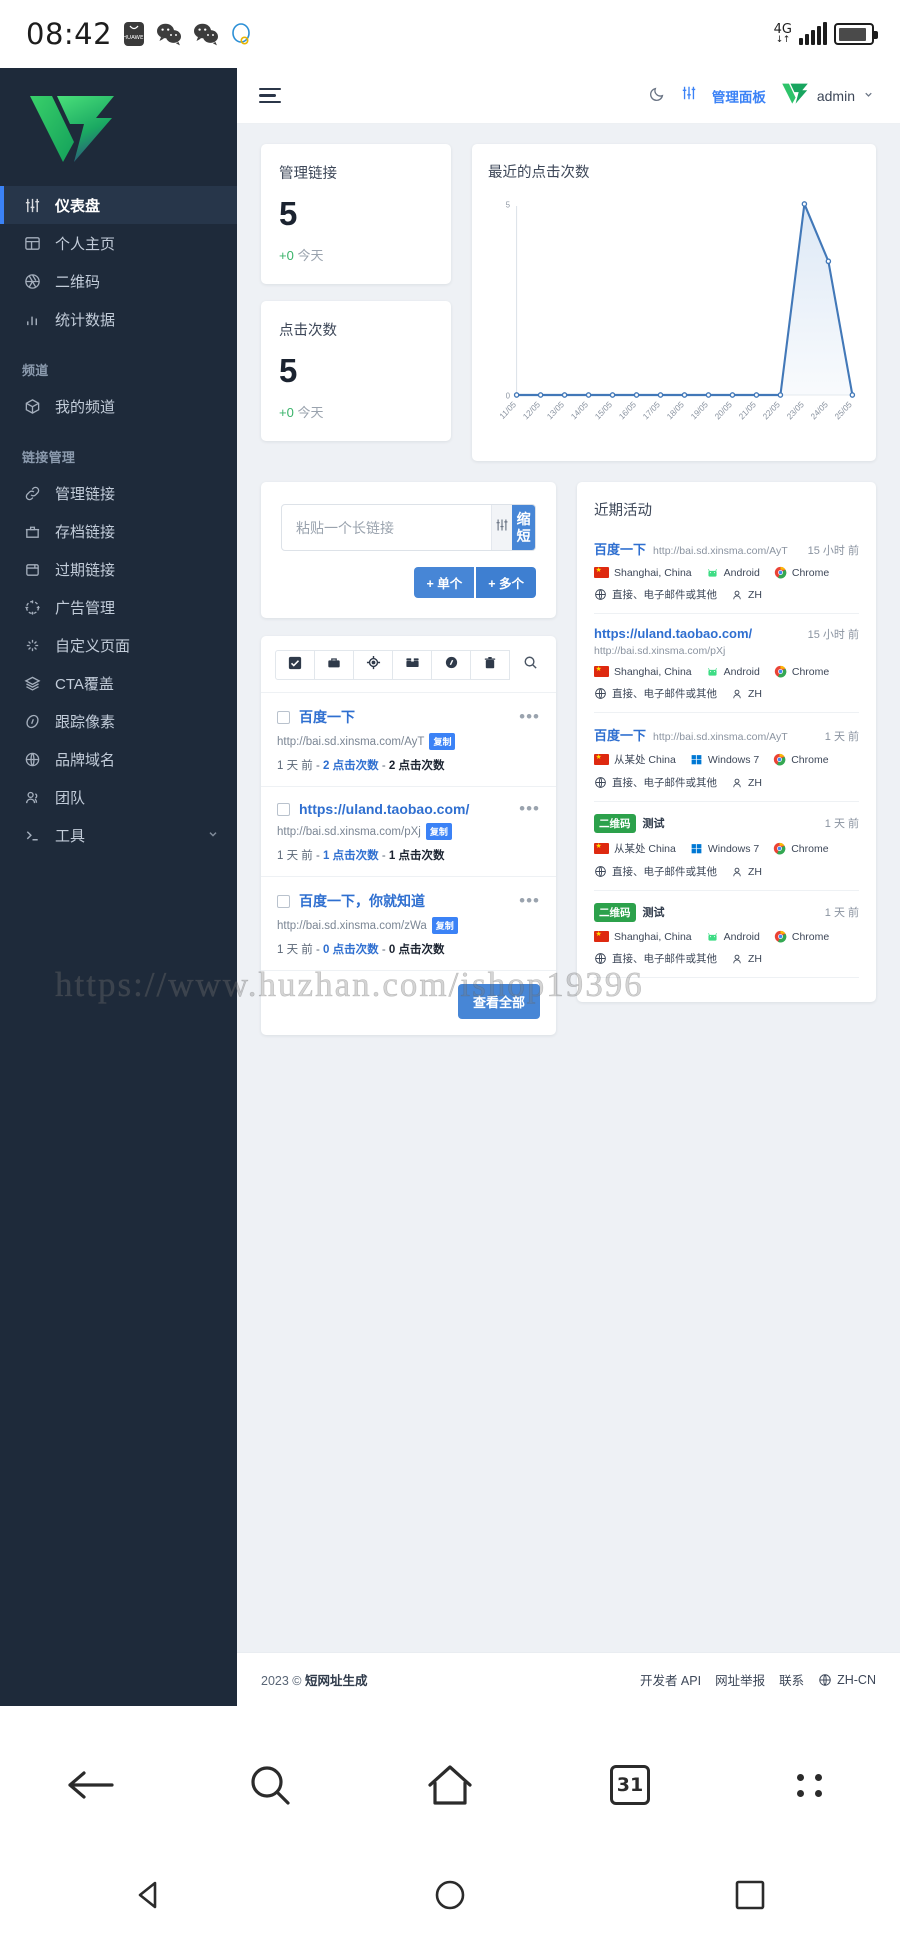 Image resolution: width=900 pixels, height=1950 pixels. What do you see at coordinates (327, 717) in the screenshot?
I see `link-title: 百度一下` at bounding box center [327, 717].